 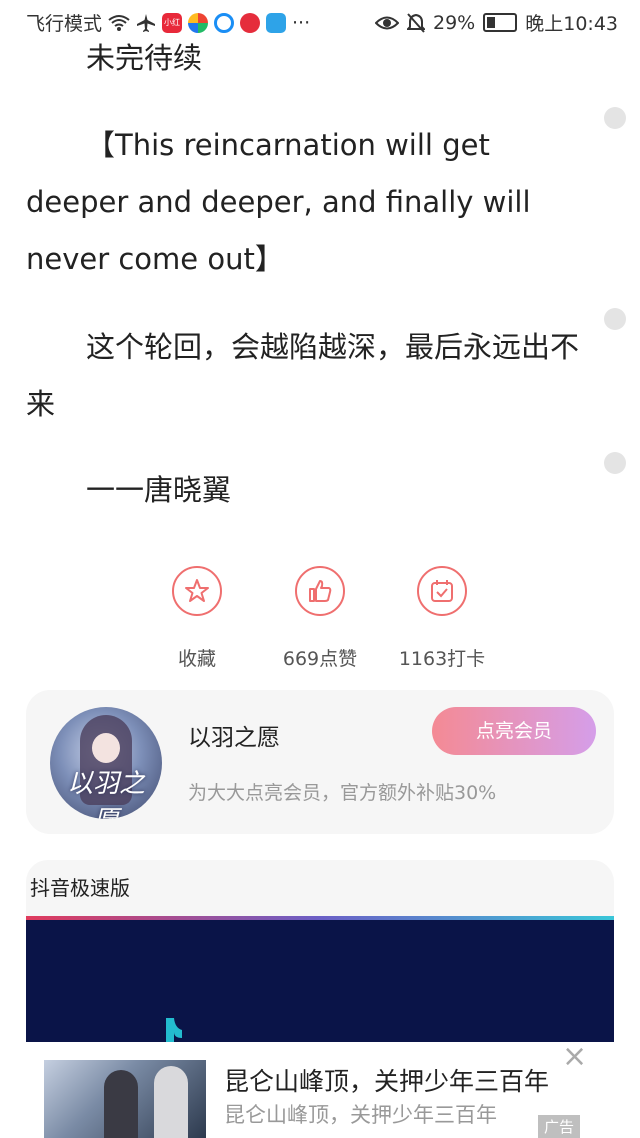 What do you see at coordinates (144, 58) in the screenshot?
I see `paragraph-text: 未完待续` at bounding box center [144, 58].